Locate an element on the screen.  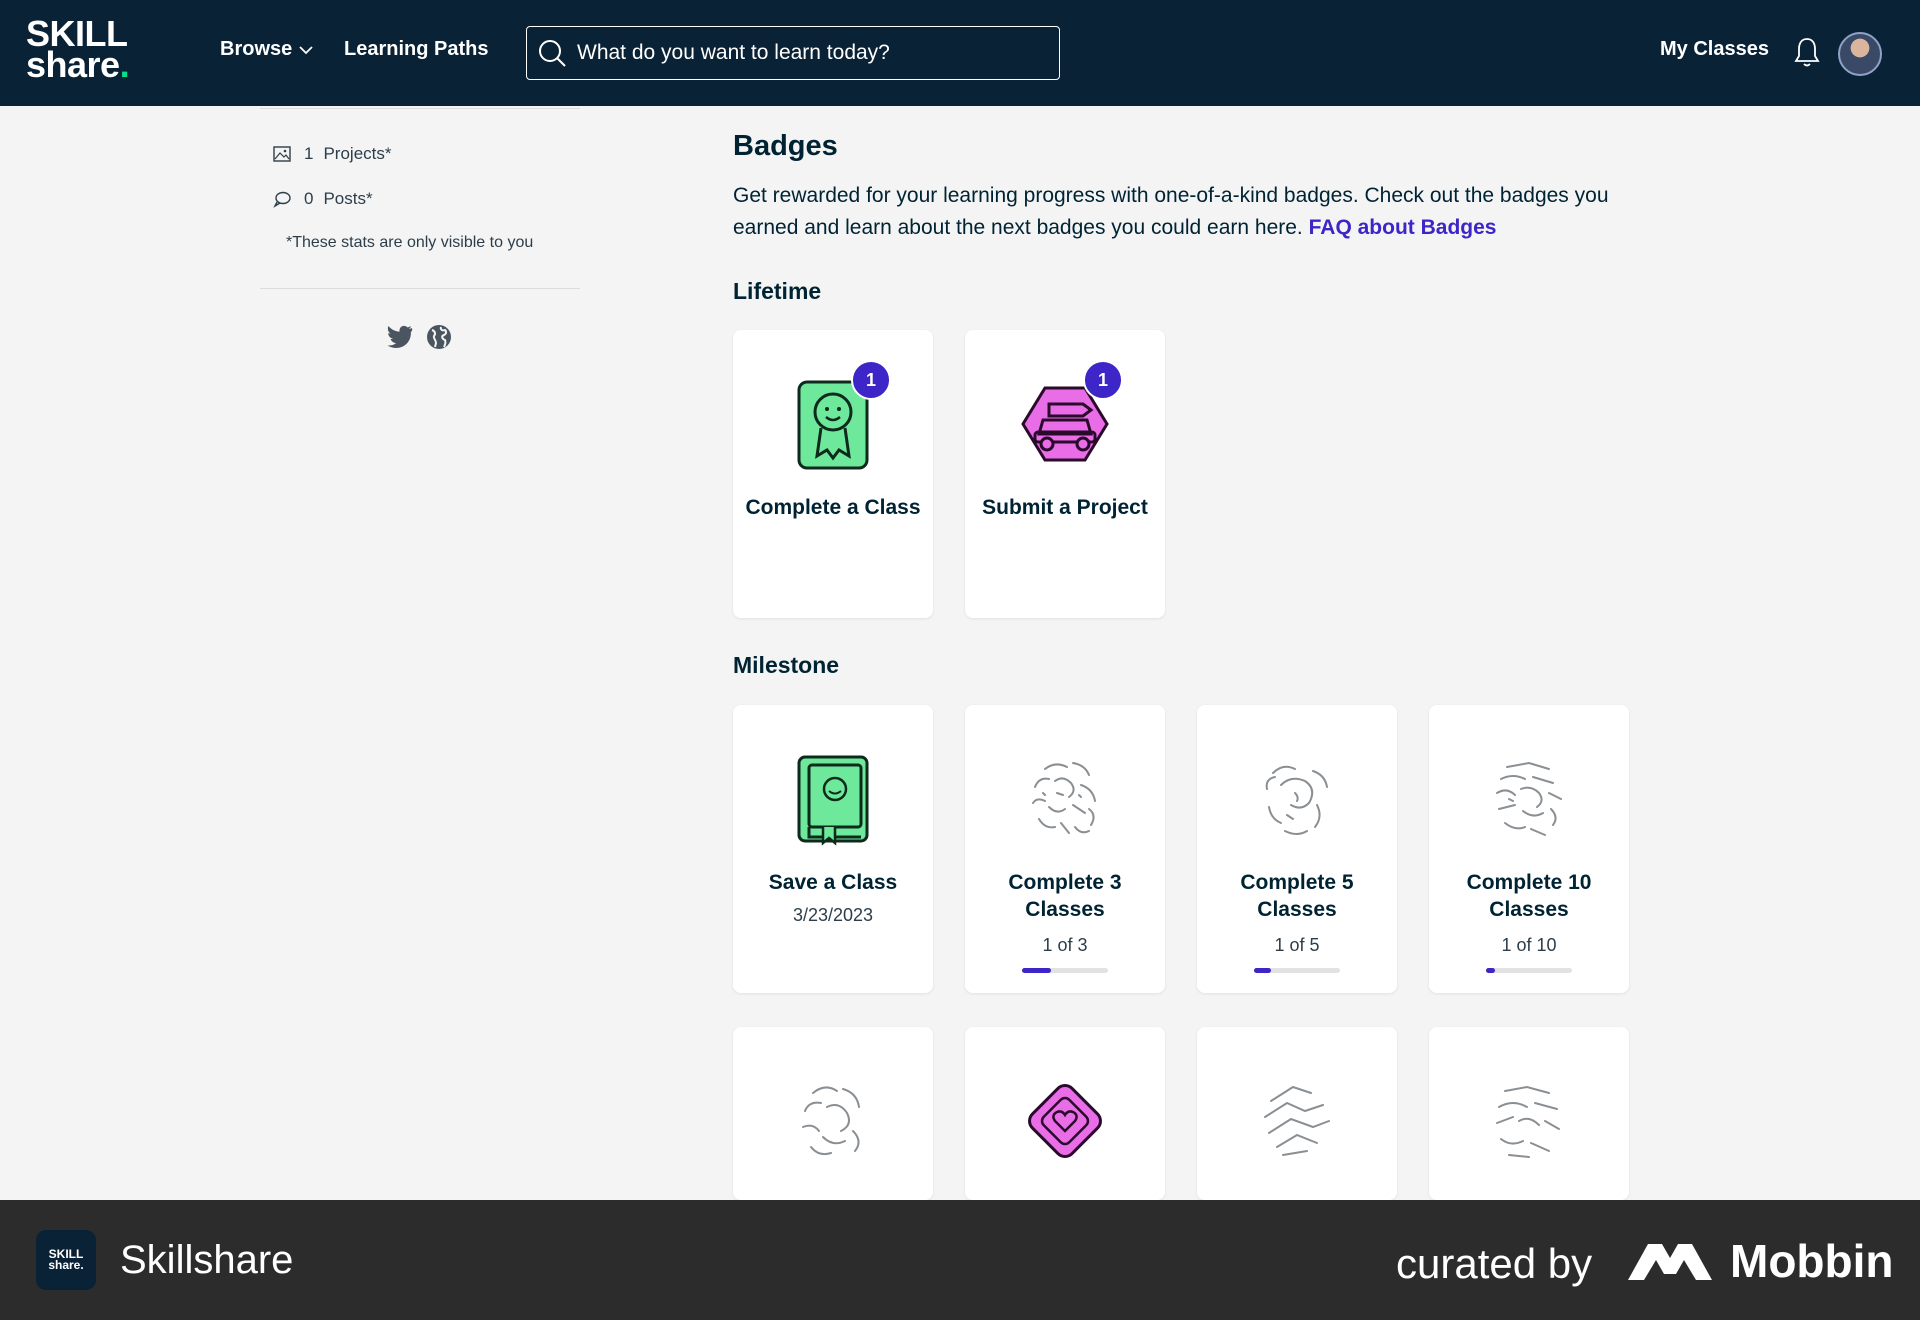
stat-posts: 0 Posts* is located at coordinates (322, 199).